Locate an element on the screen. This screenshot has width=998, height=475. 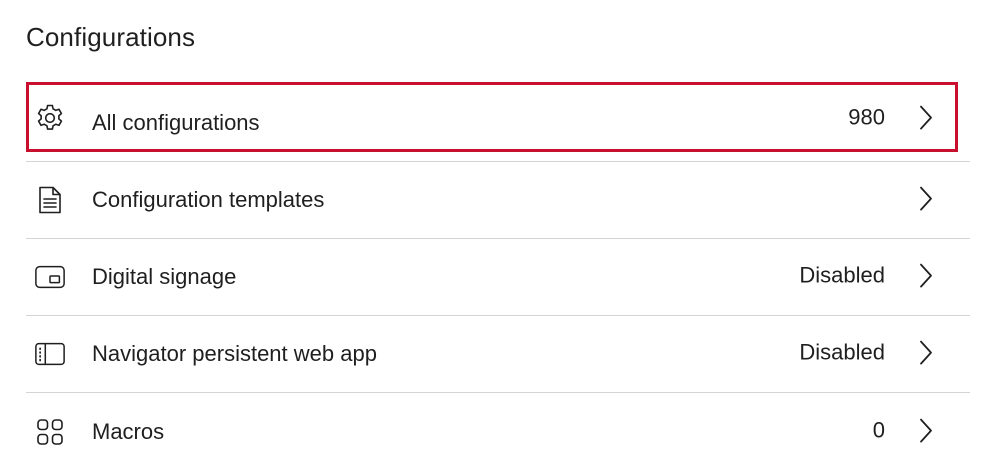
section-title: Configurations is located at coordinates (111, 37).